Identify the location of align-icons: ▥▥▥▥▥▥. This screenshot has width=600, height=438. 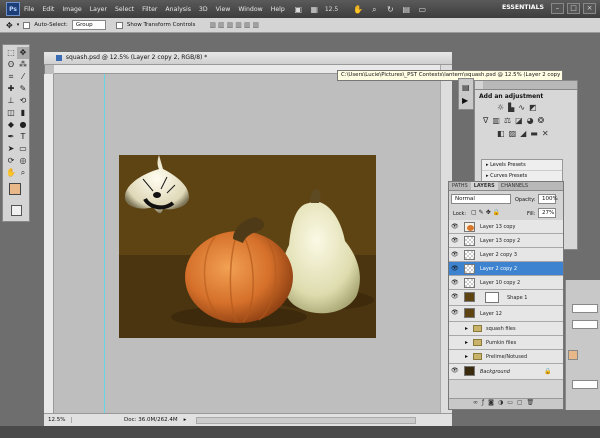
(235, 25).